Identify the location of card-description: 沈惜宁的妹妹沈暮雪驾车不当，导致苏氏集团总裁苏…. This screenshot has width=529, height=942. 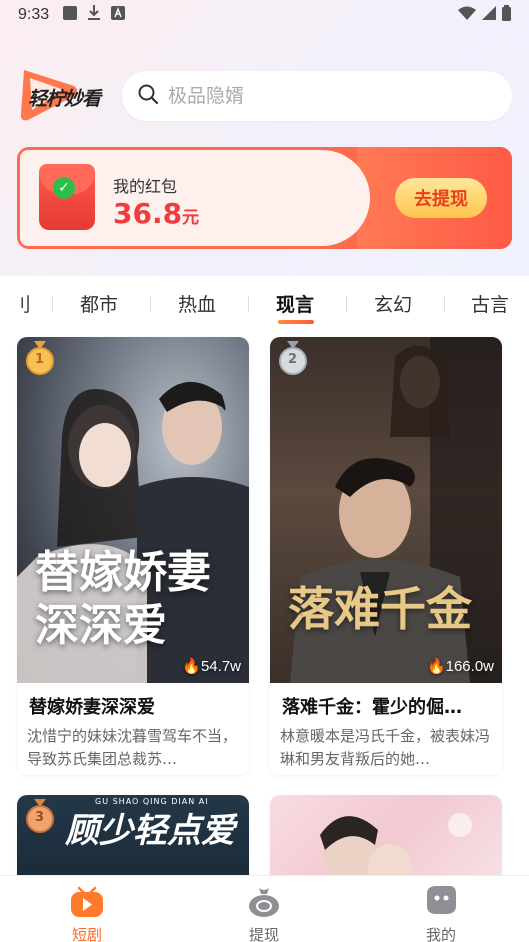
(132, 747).